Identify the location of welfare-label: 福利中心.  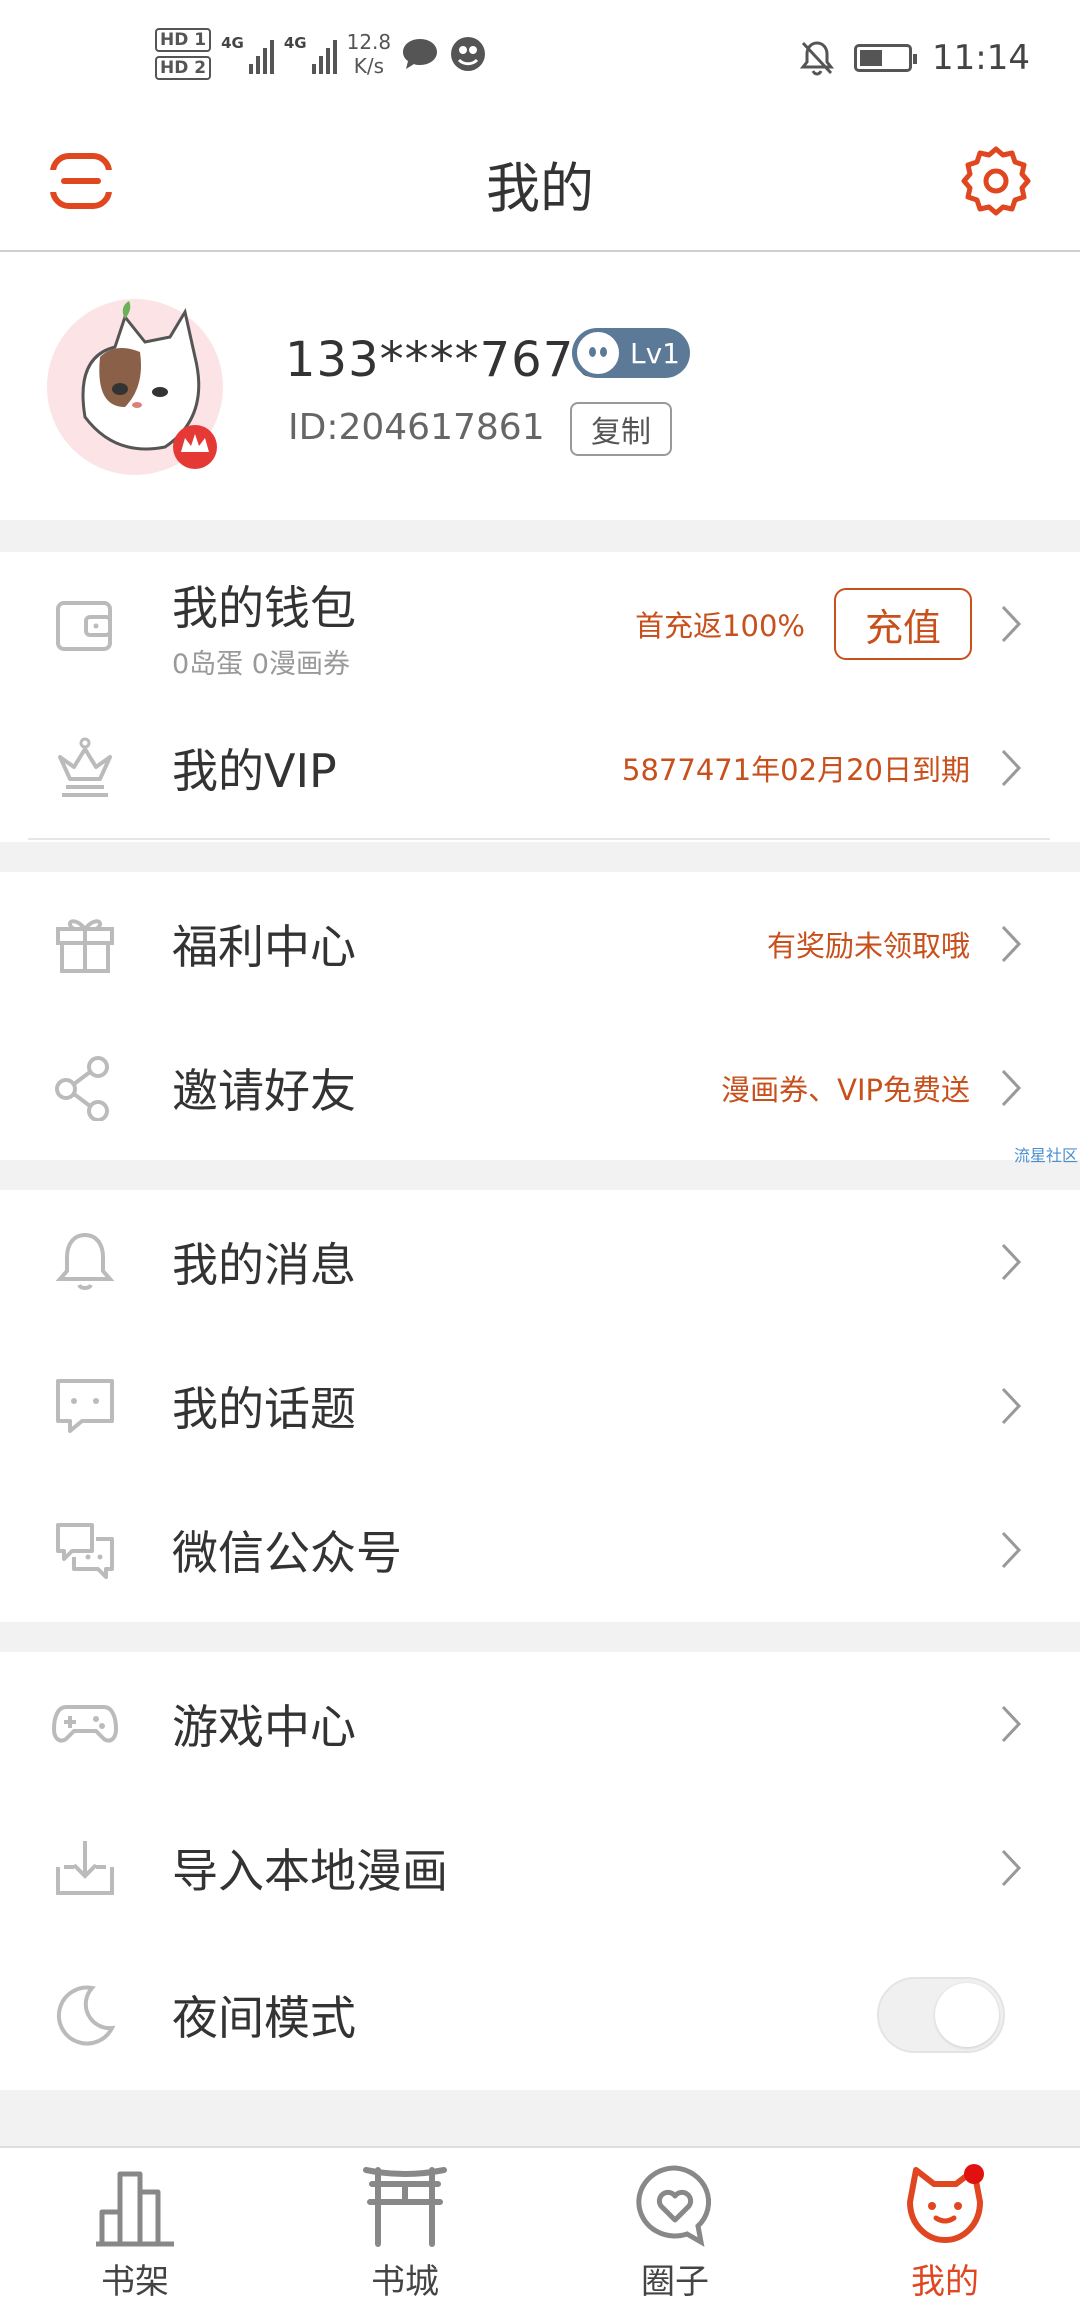
(264, 947).